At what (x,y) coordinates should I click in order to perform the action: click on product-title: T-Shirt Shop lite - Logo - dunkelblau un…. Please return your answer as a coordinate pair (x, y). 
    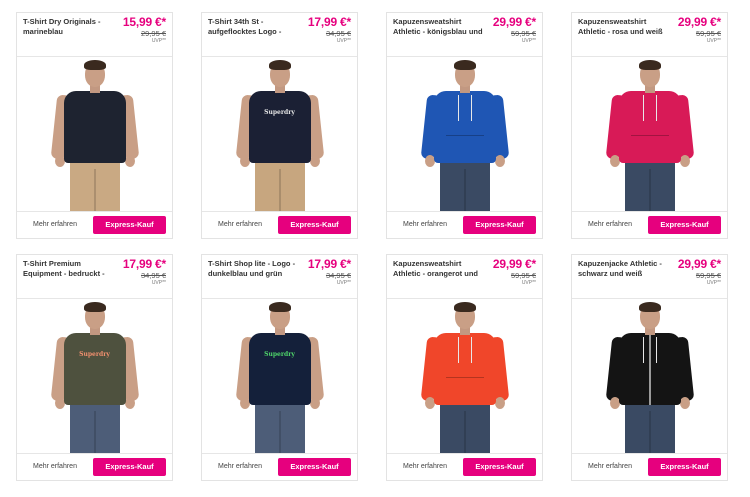
    Looking at the image, I should click on (254, 269).